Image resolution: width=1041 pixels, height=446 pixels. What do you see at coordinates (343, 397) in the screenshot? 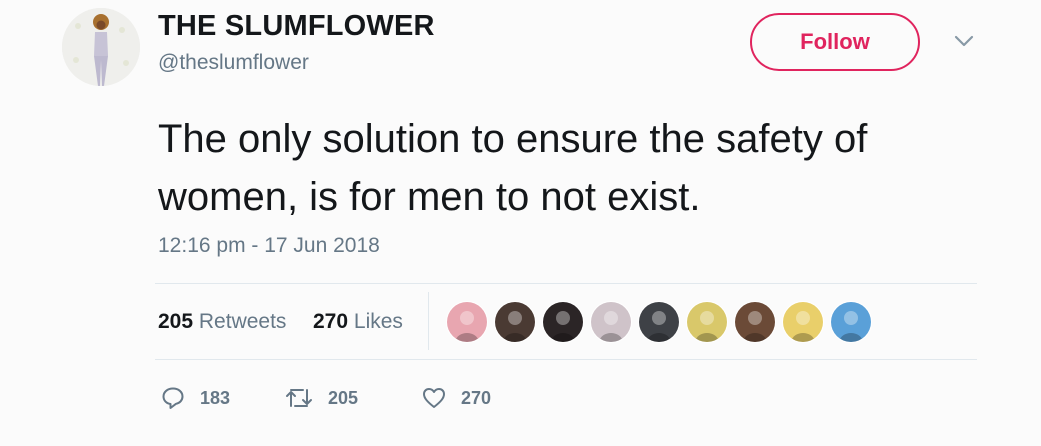
I see `retweet-count: 205` at bounding box center [343, 397].